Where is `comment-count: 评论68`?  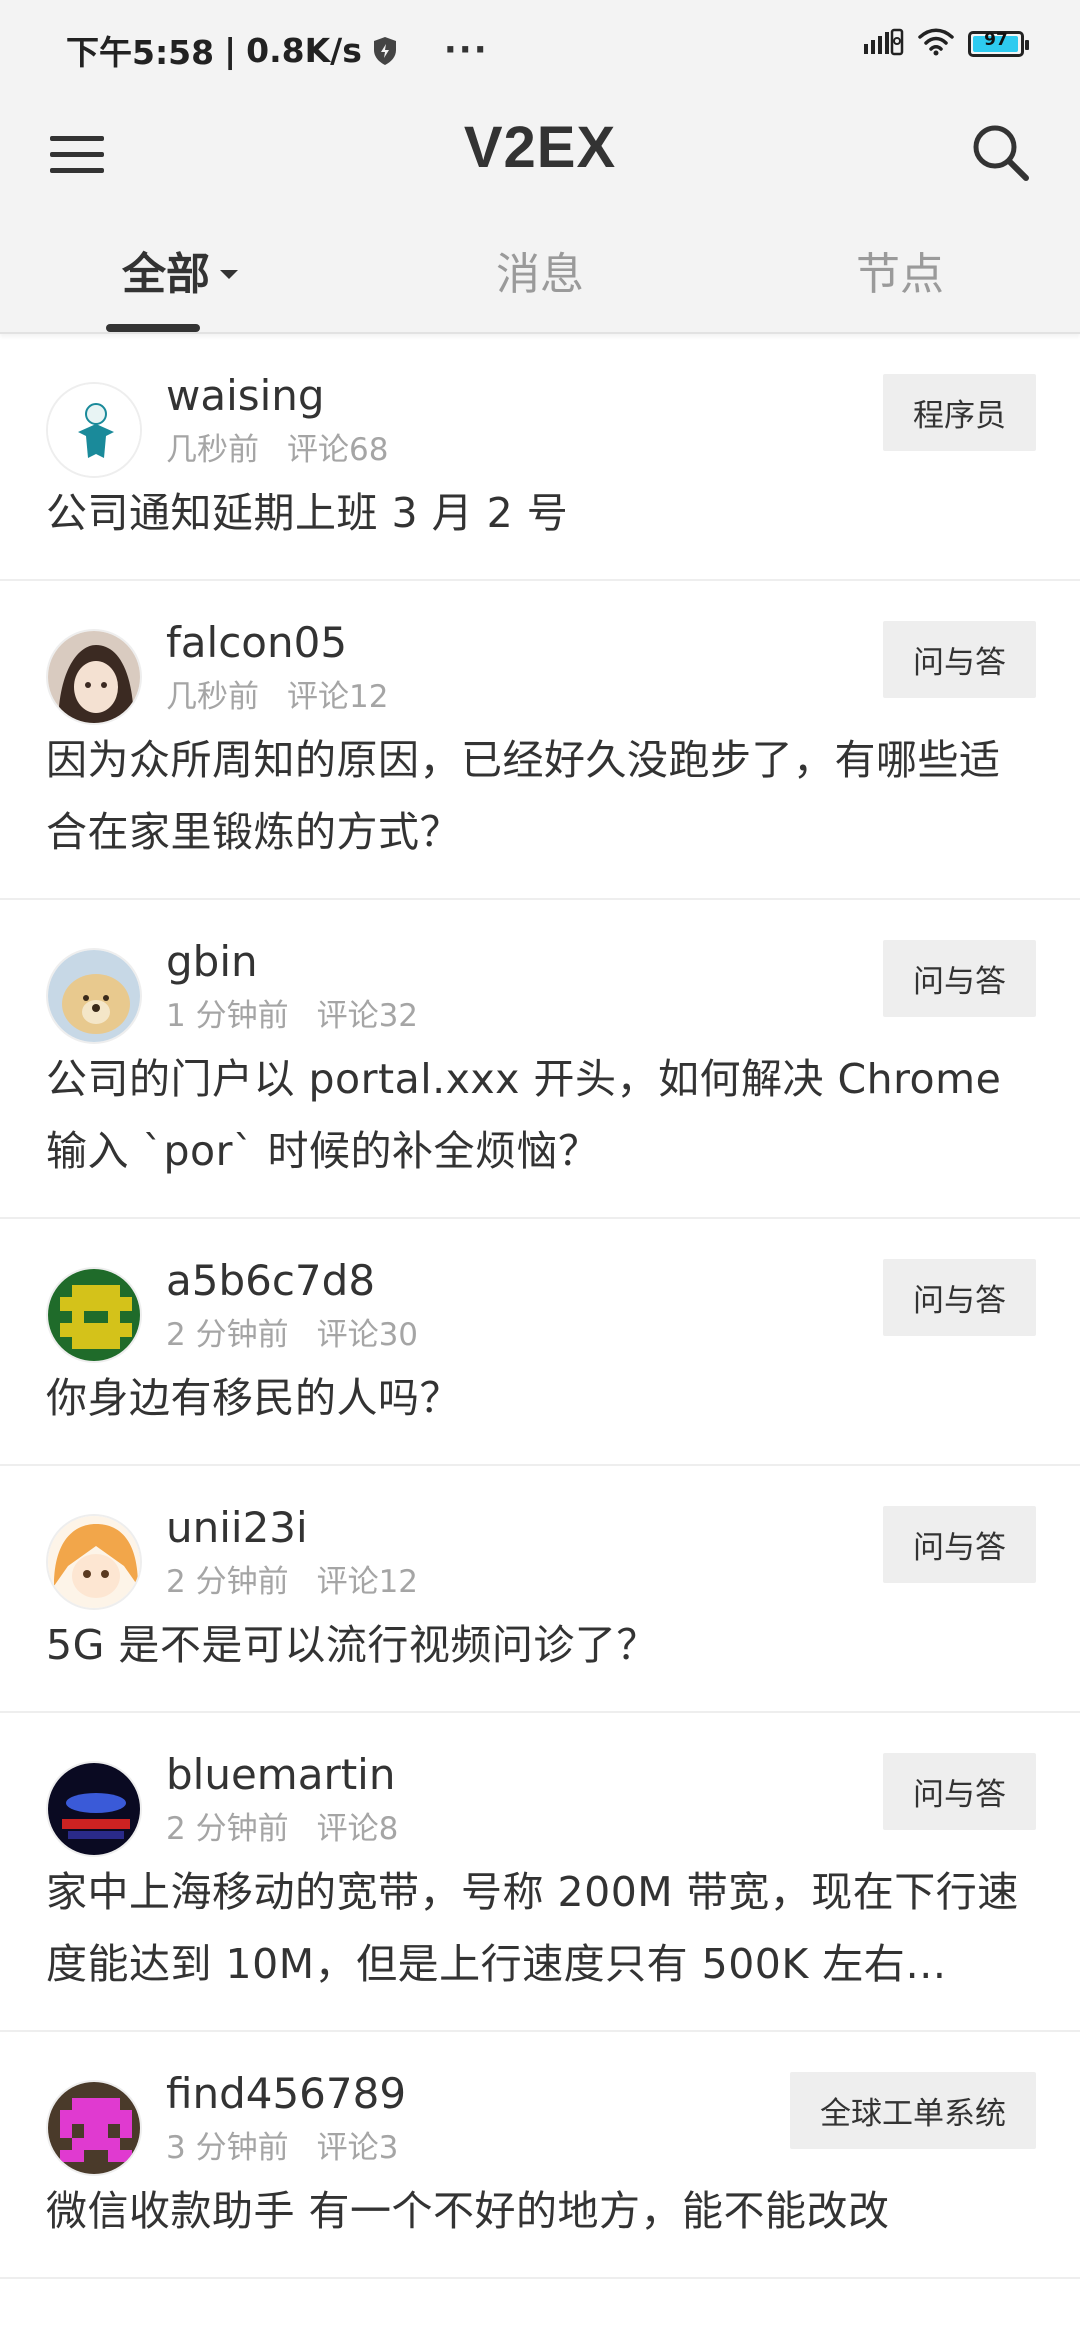 comment-count: 评论68 is located at coordinates (338, 450).